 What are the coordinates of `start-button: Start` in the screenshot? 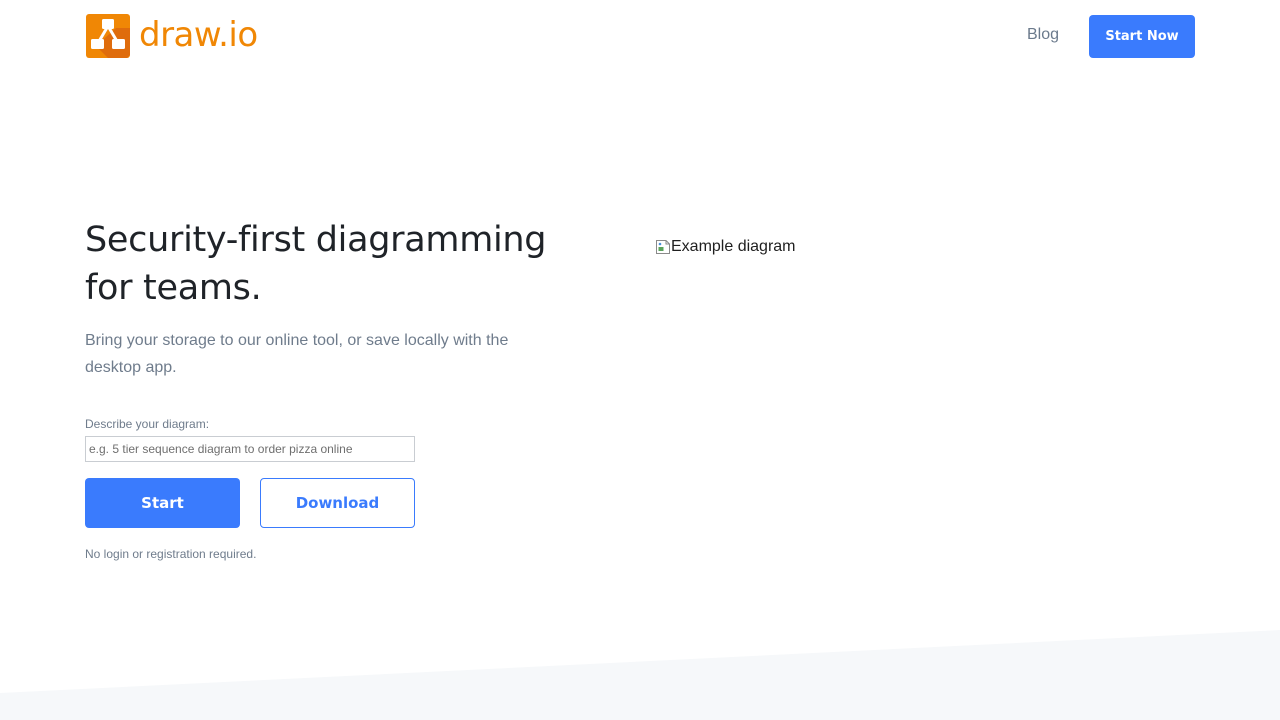 It's located at (162, 503).